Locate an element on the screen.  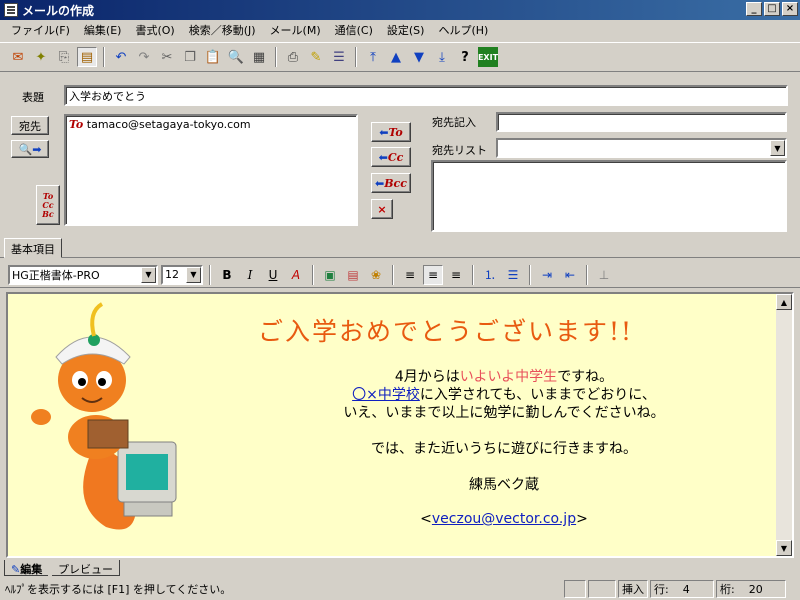
move-down-icon: ▼ is located at coordinates (419, 57).